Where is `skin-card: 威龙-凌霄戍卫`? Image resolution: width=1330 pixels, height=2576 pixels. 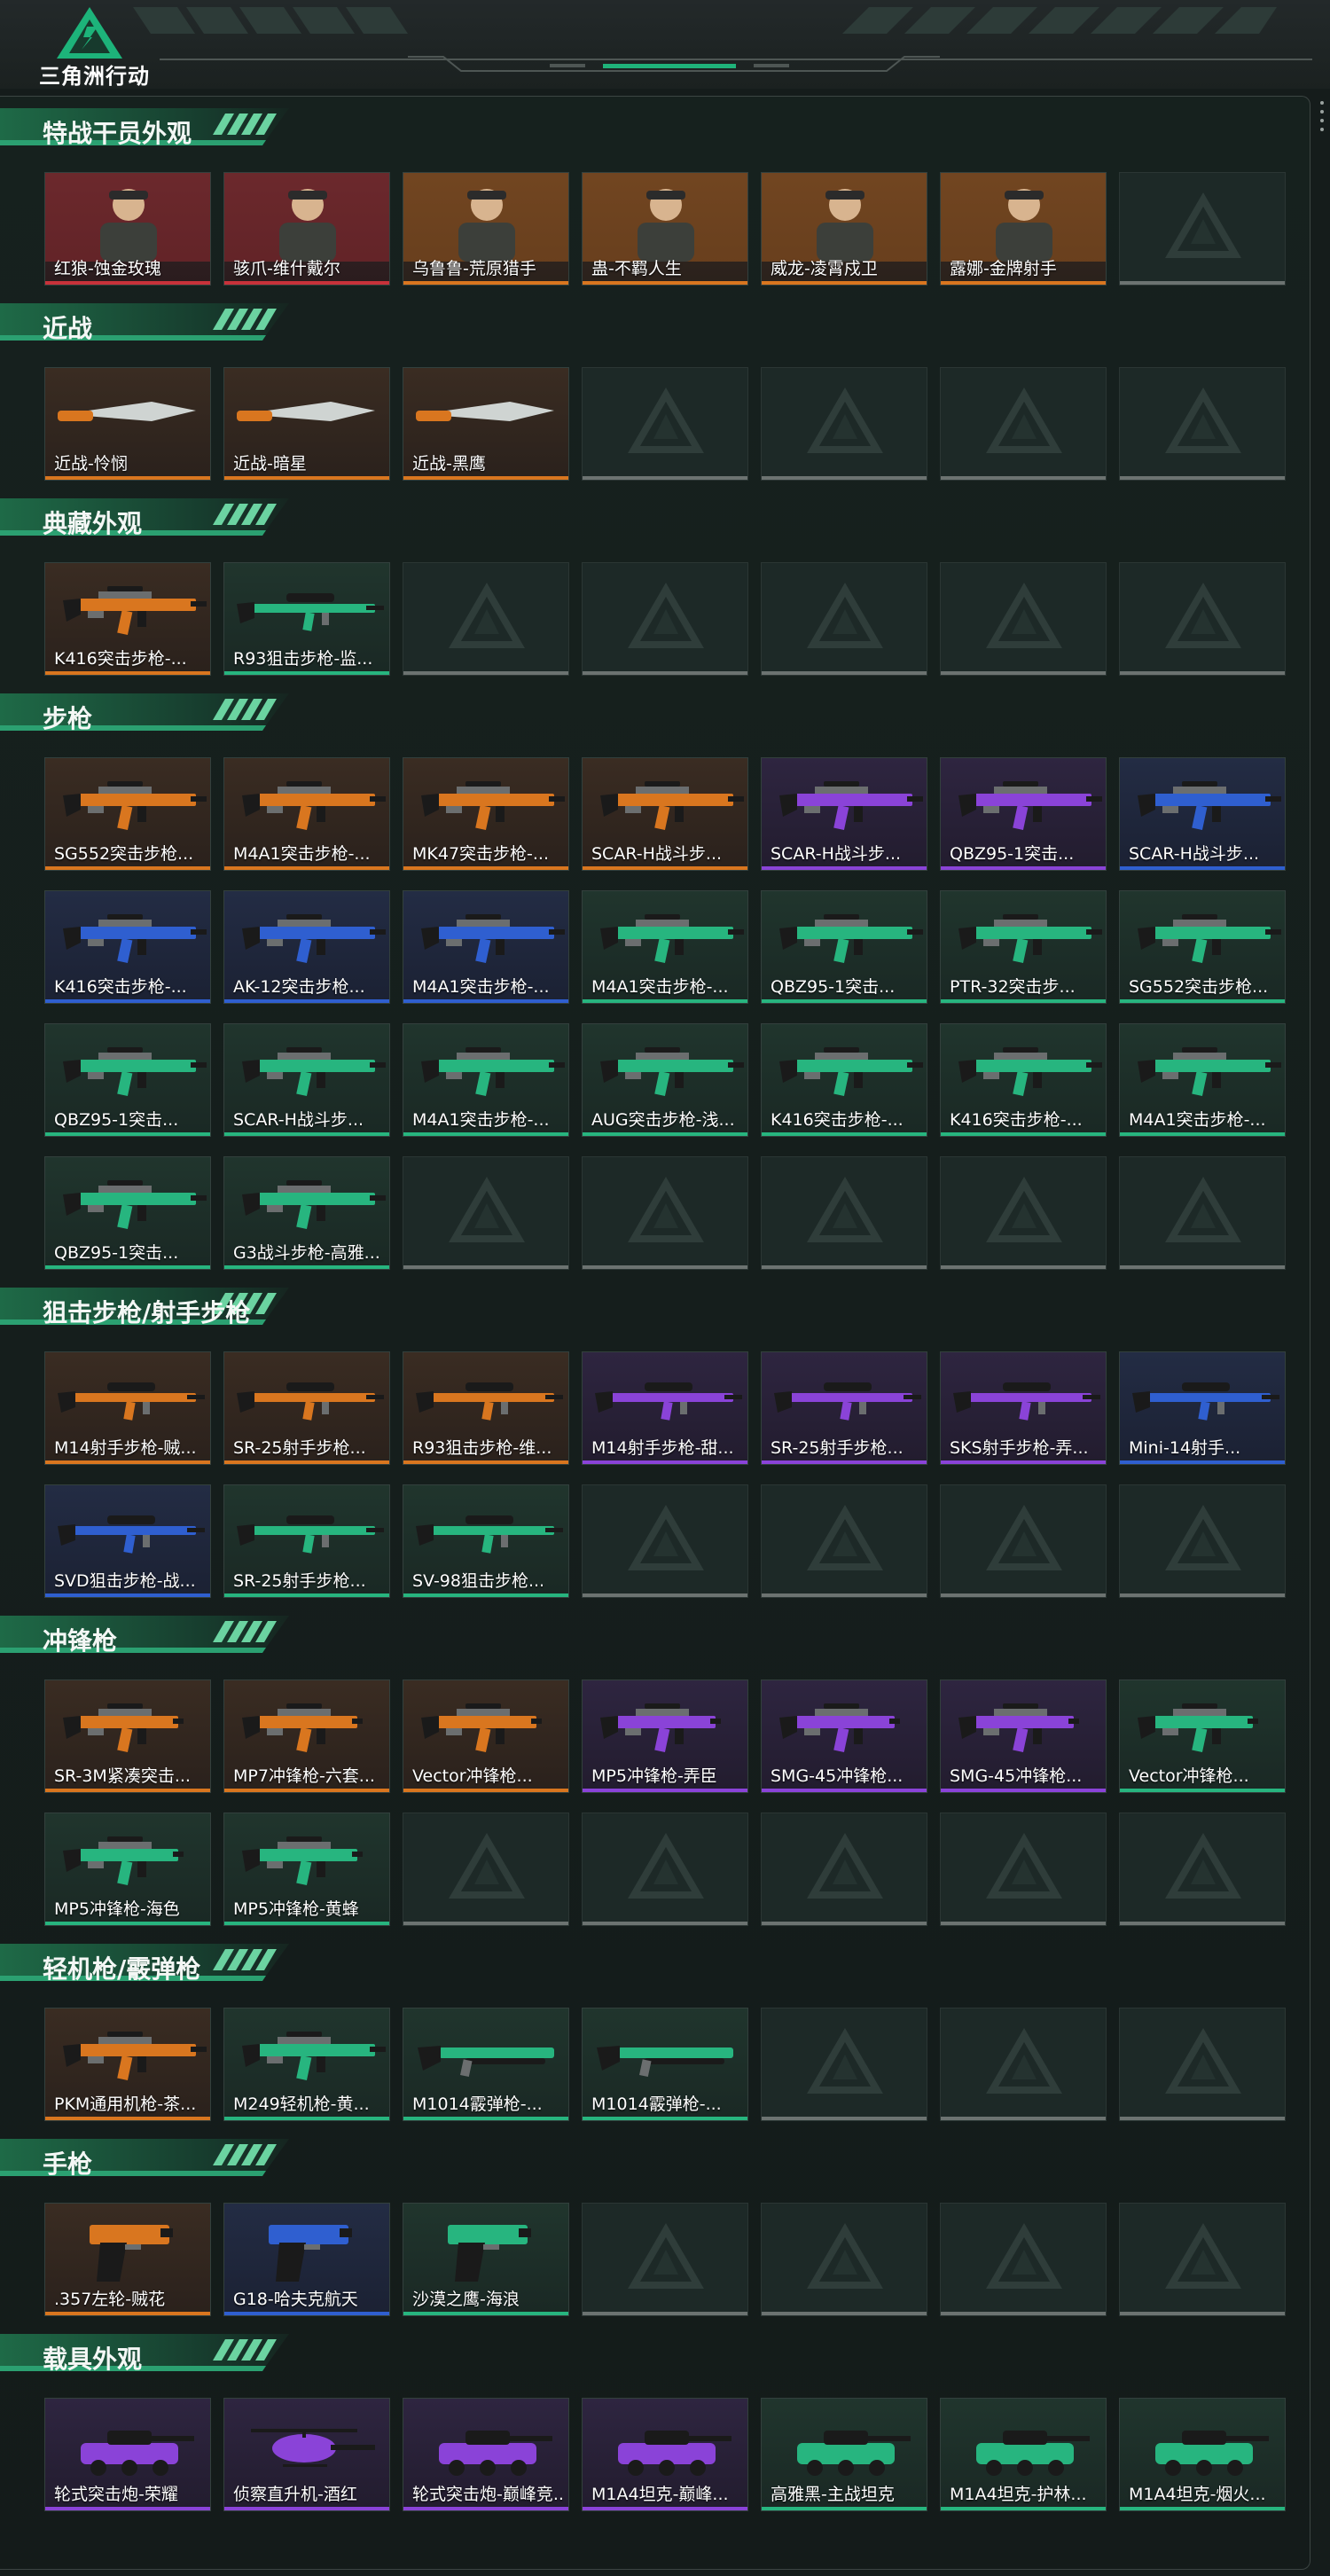 skin-card: 威龙-凌霄戍卫 is located at coordinates (844, 229).